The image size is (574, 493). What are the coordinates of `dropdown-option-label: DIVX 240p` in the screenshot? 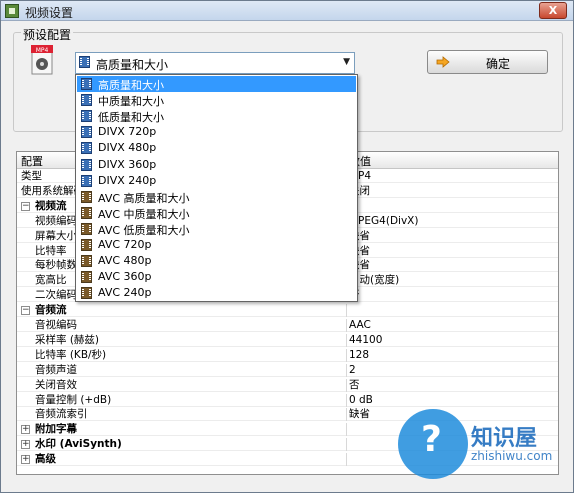 It's located at (127, 180).